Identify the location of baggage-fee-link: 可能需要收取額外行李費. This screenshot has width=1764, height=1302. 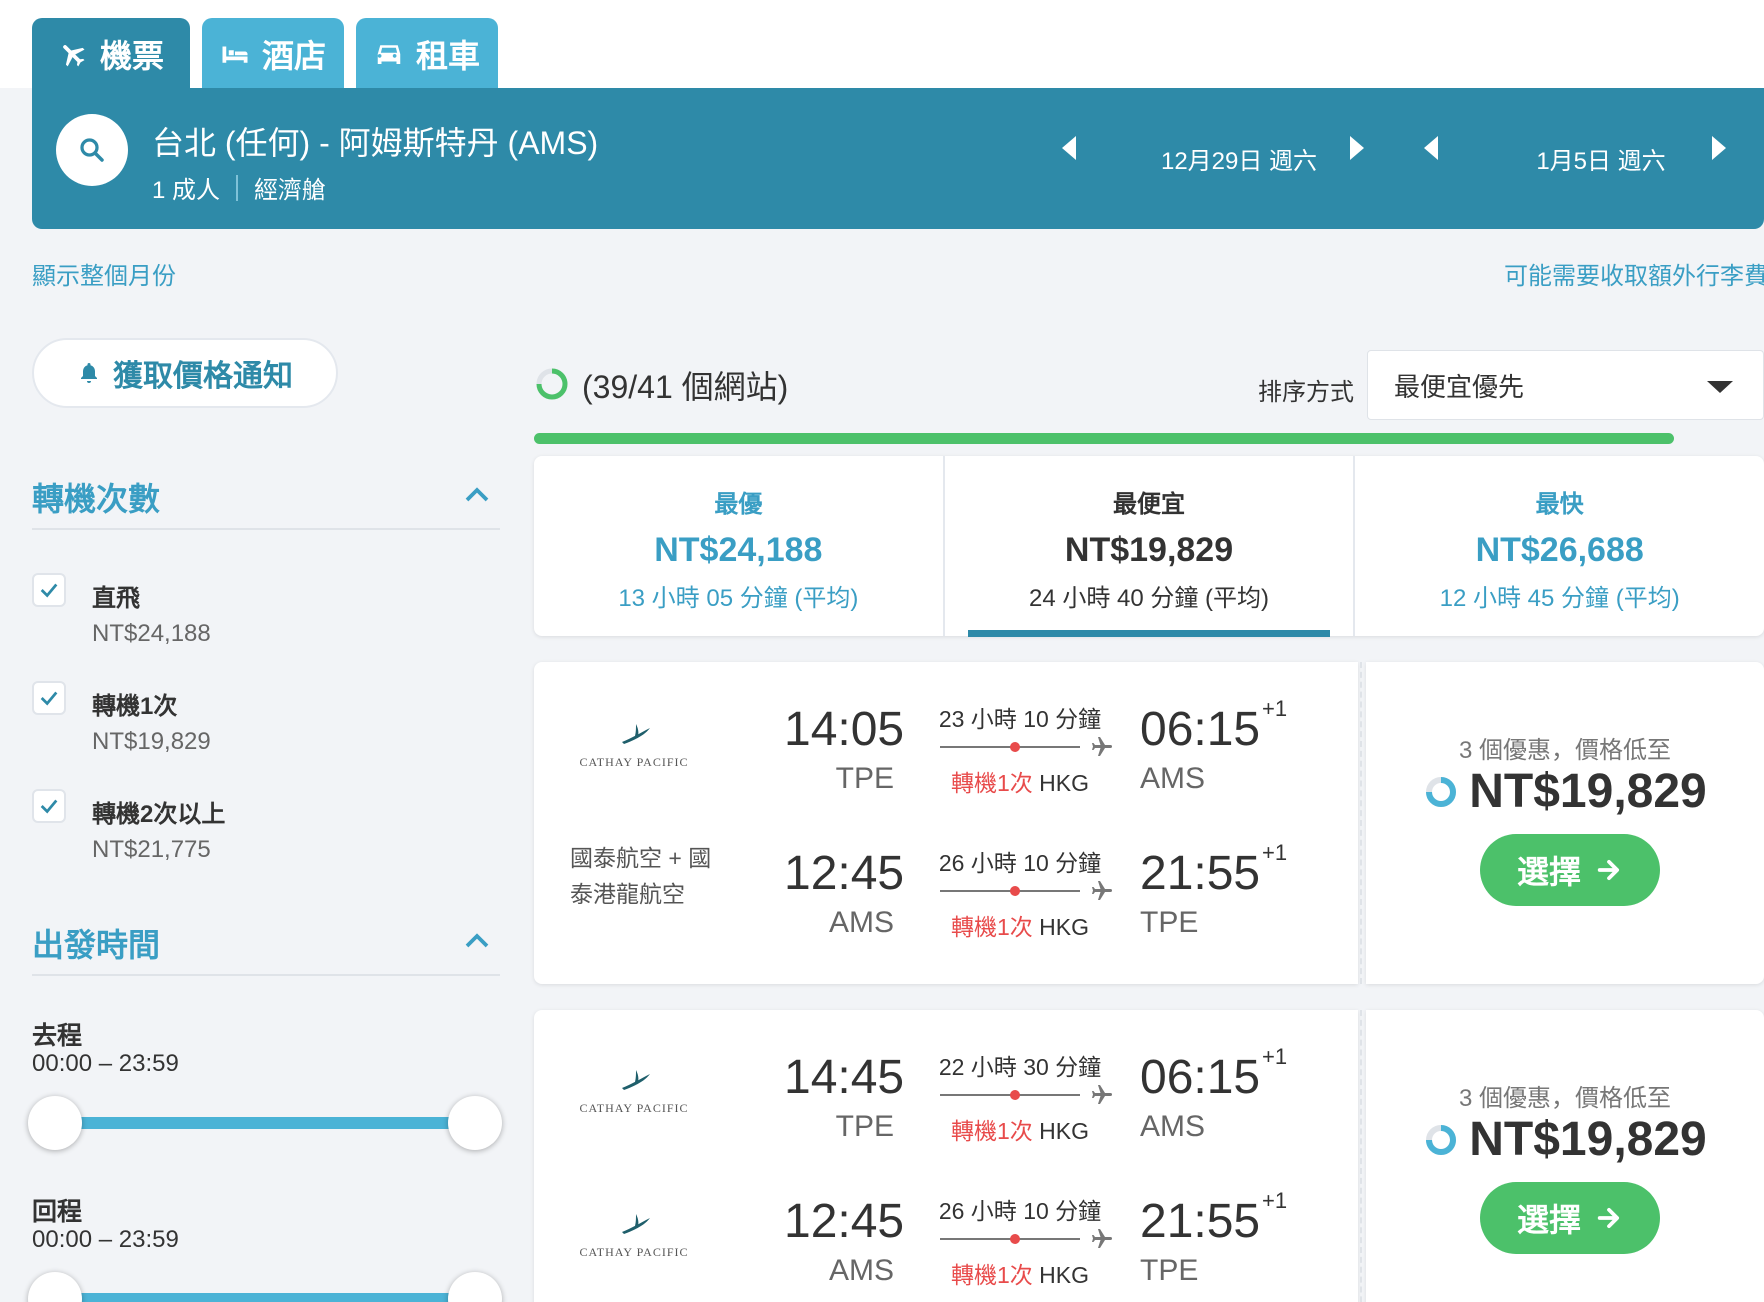
(1634, 273).